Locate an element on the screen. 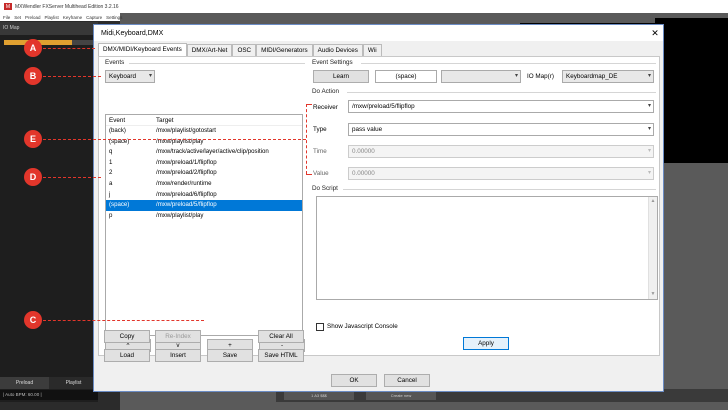  type-combo: pass value ▾ is located at coordinates (501, 129).